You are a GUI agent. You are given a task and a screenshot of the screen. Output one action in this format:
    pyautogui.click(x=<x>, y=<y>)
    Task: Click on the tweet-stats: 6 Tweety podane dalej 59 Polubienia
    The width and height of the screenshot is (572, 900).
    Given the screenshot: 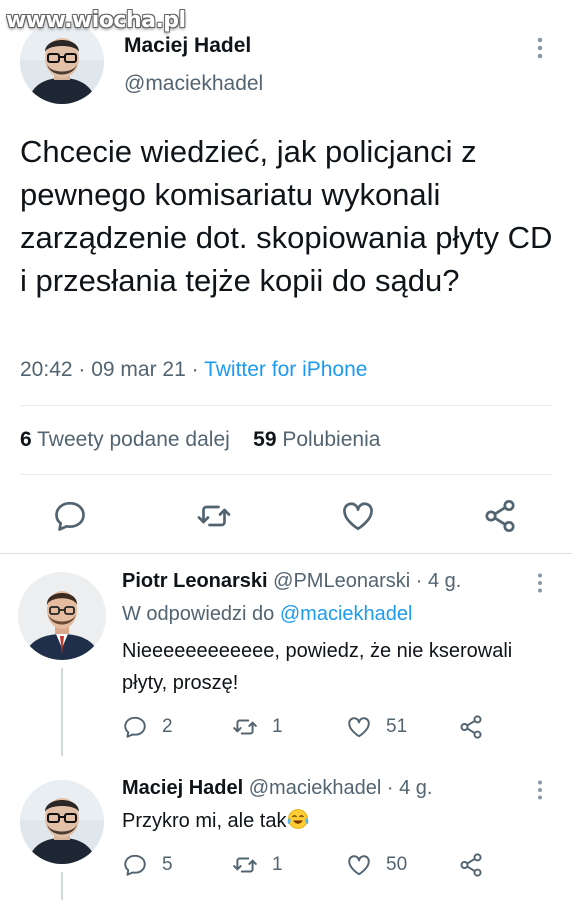 What is the action you would take?
    pyautogui.click(x=200, y=440)
    